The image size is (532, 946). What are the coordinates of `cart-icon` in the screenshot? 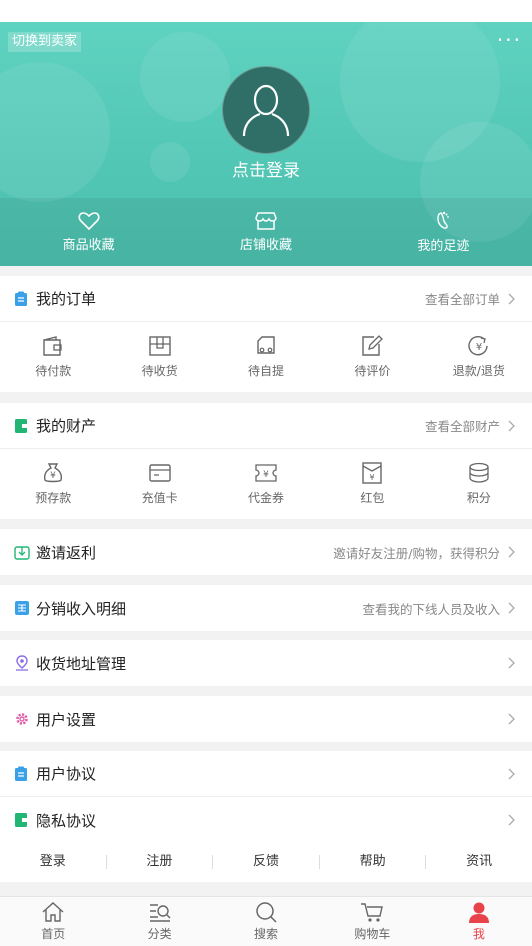 It's located at (372, 912).